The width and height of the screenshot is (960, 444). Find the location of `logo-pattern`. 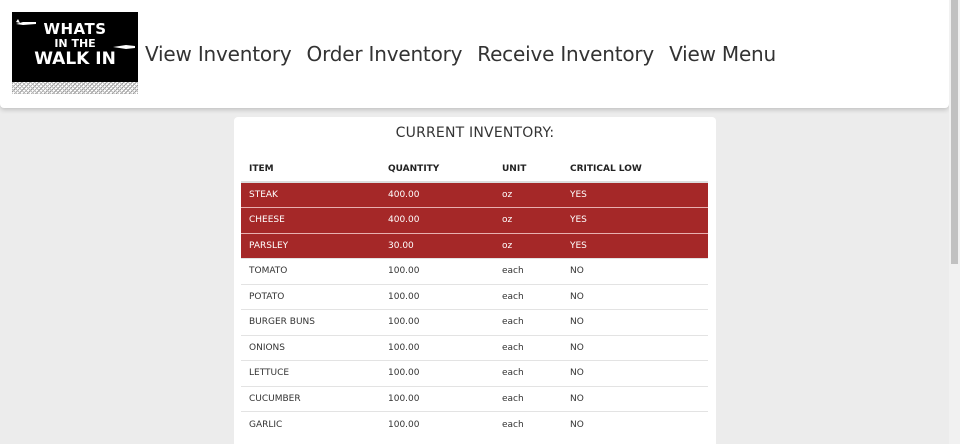

logo-pattern is located at coordinates (75, 88).